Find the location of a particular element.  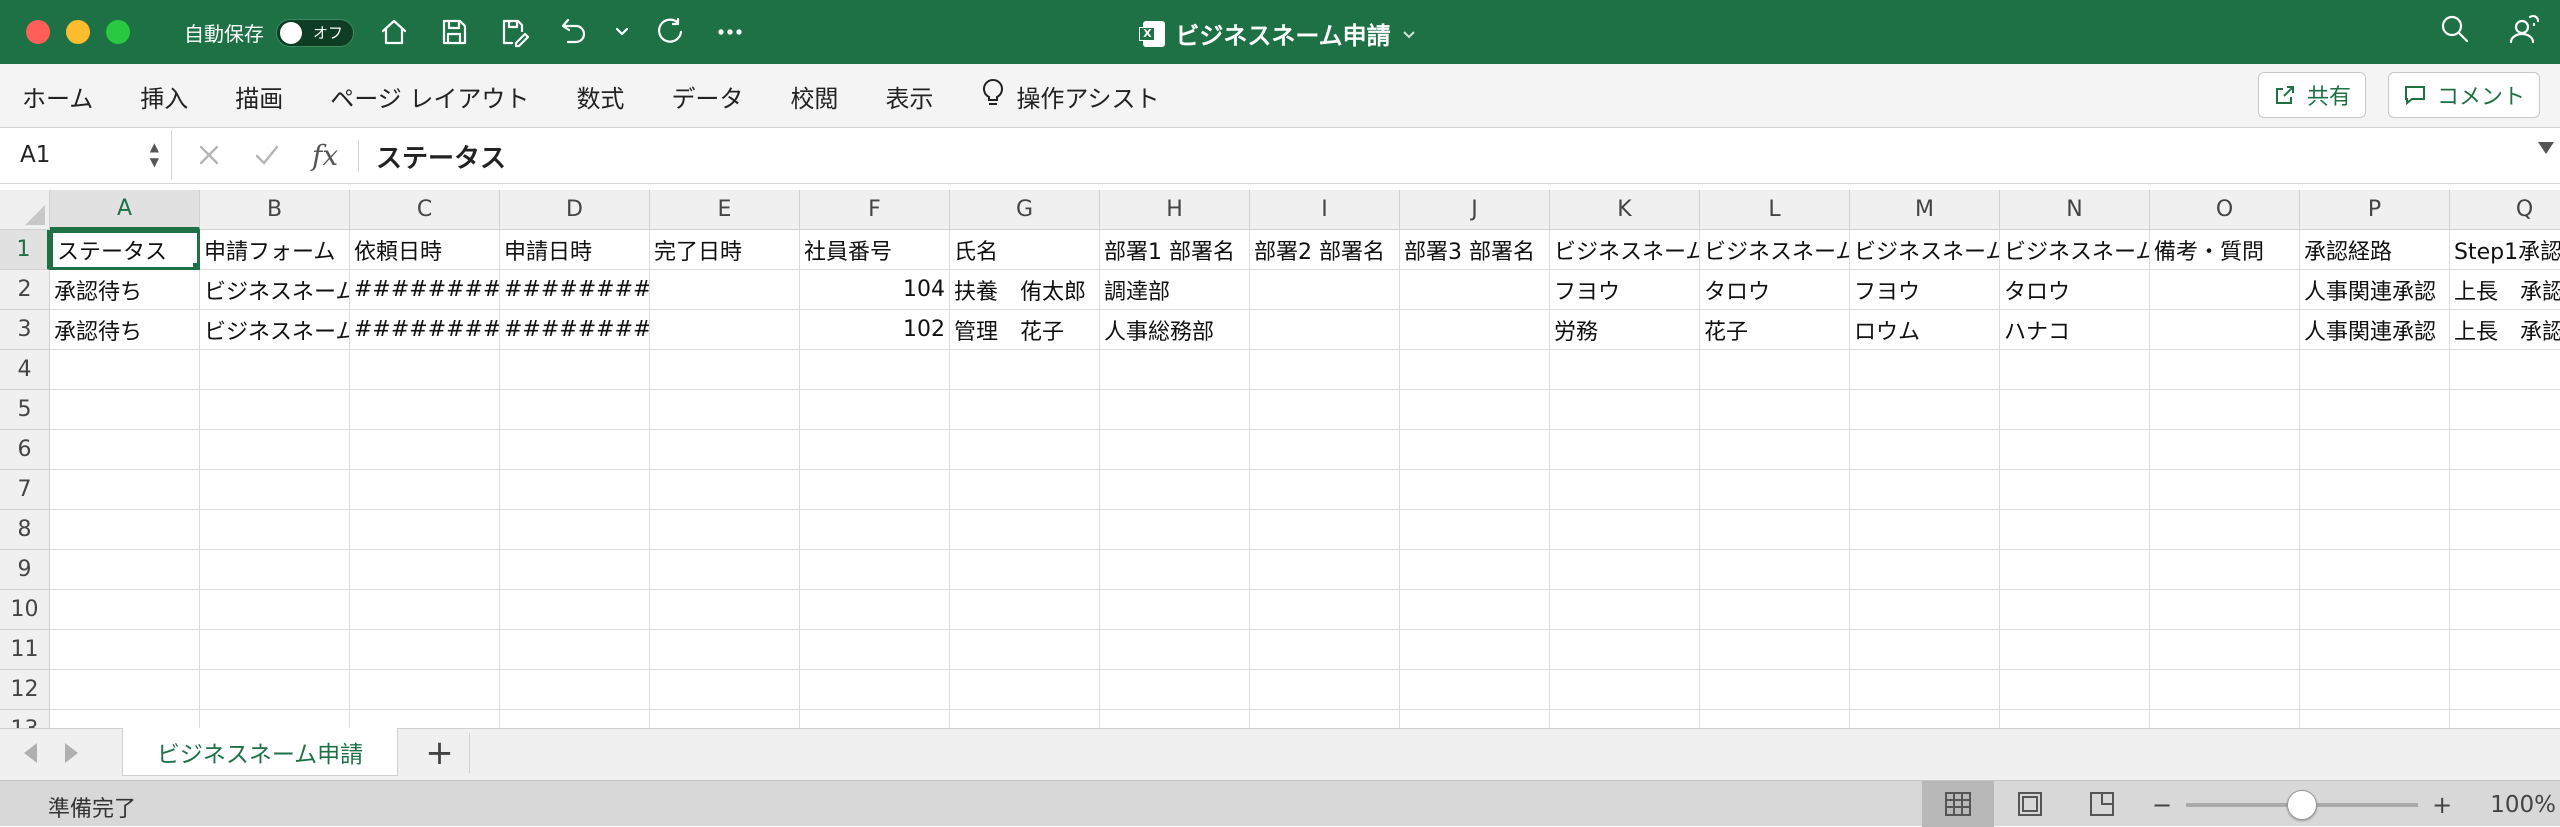

cell-d6 is located at coordinates (575, 450).